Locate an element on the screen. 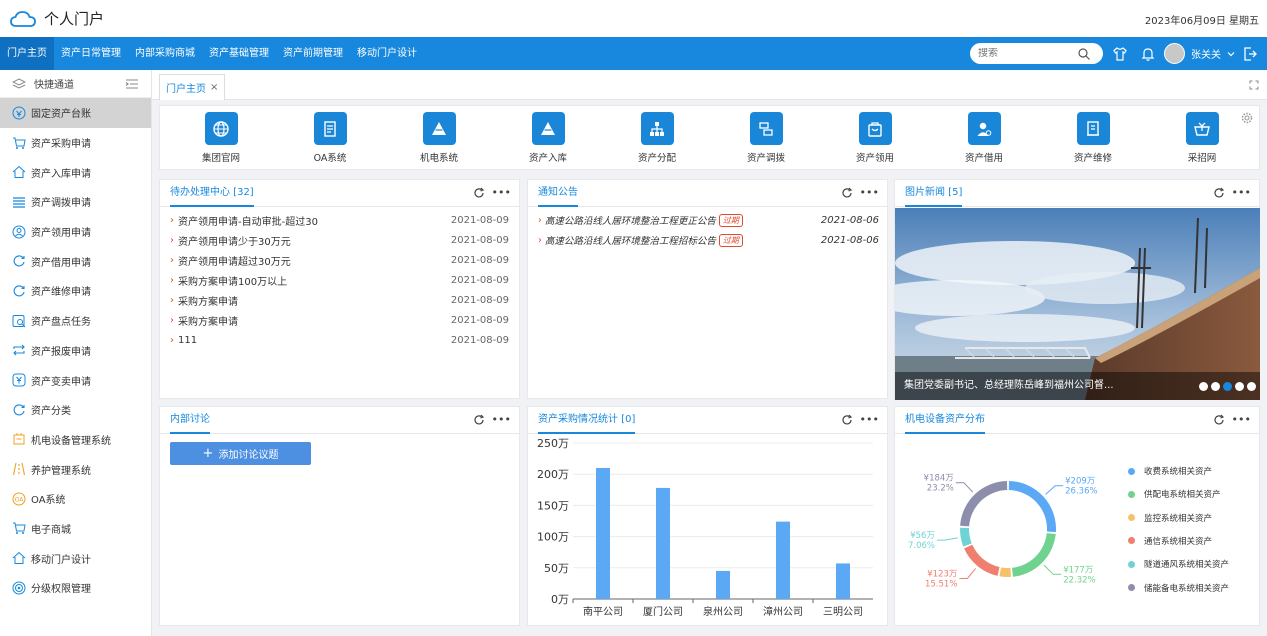 The image size is (1267, 636). quicklink-borrow: 资产借用 is located at coordinates (984, 138).